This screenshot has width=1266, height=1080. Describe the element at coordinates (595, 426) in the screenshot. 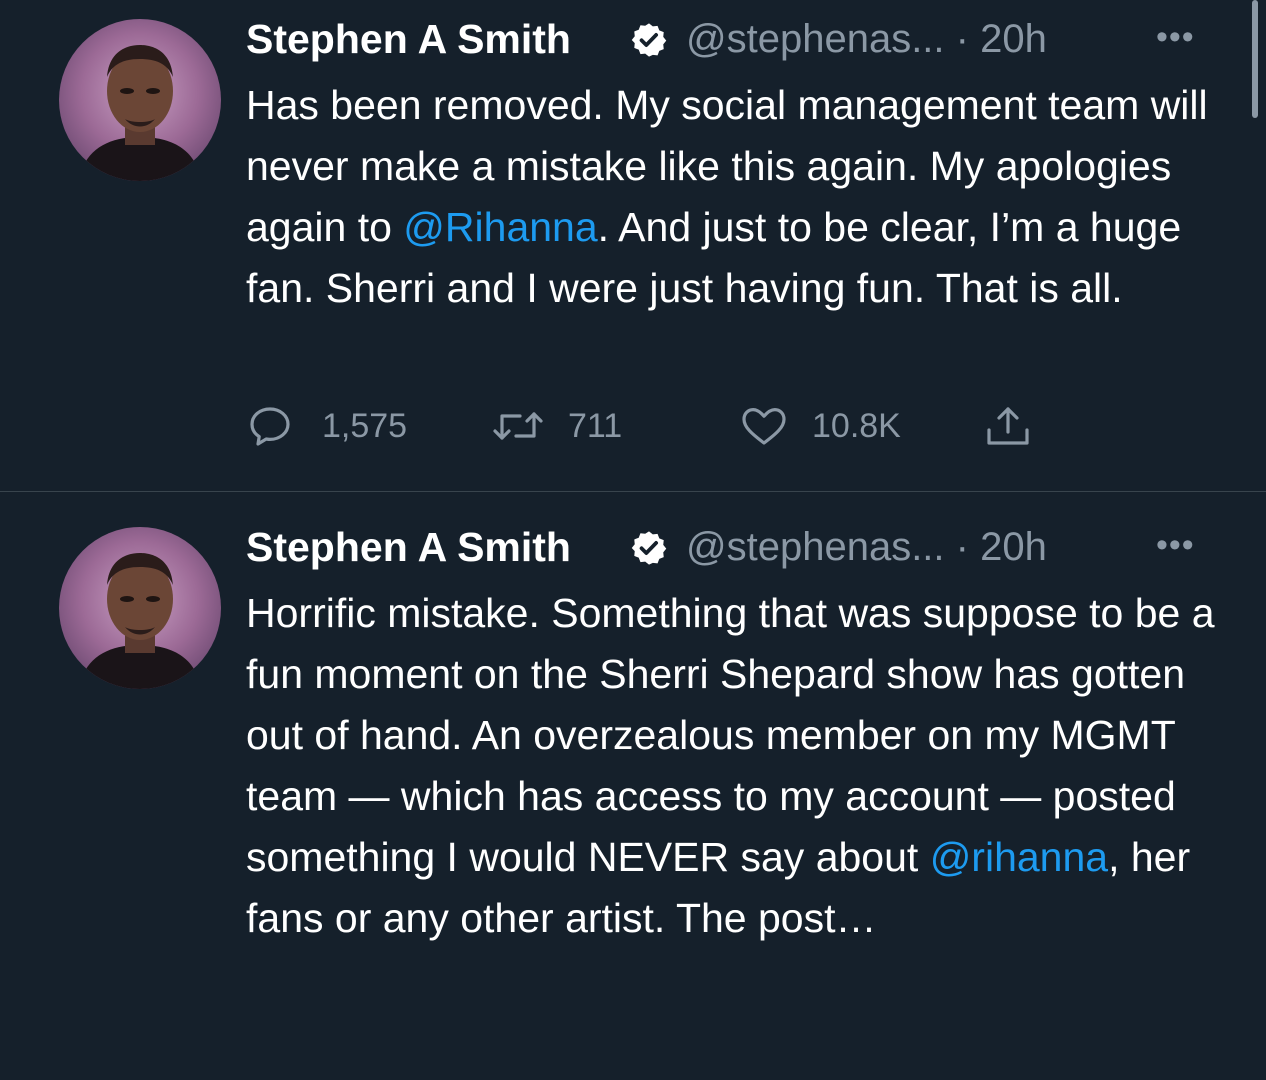

I see `retweet-count: 711` at that location.